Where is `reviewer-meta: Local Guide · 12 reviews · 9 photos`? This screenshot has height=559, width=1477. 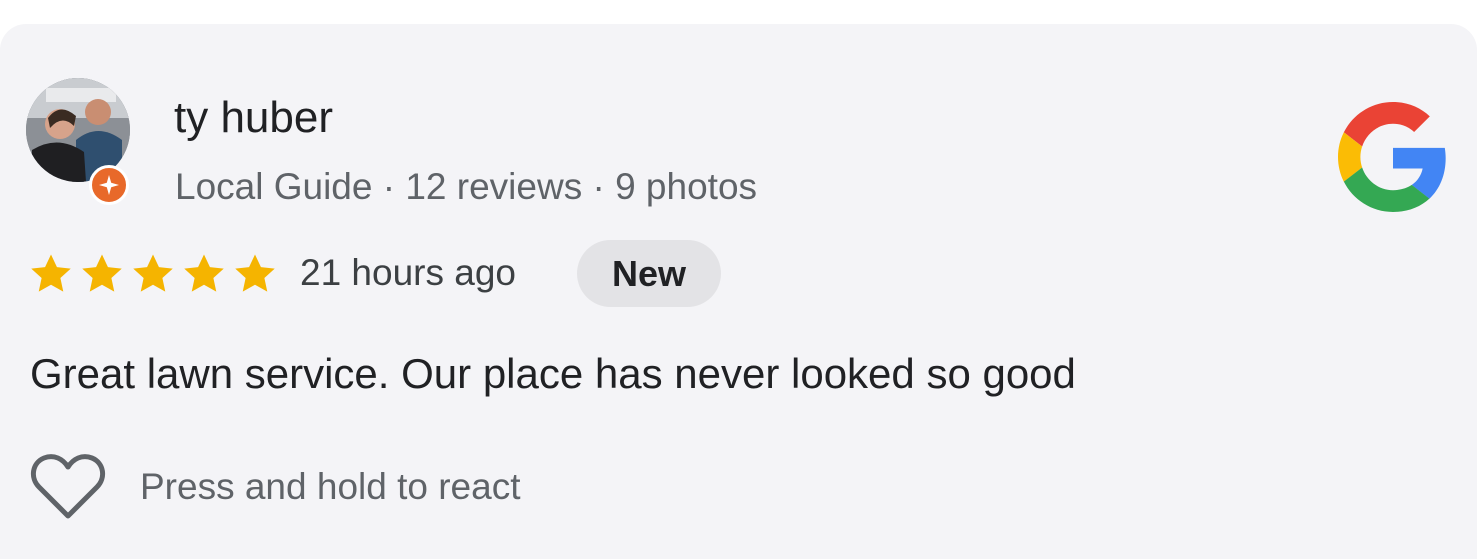 reviewer-meta: Local Guide · 12 reviews · 9 photos is located at coordinates (466, 186).